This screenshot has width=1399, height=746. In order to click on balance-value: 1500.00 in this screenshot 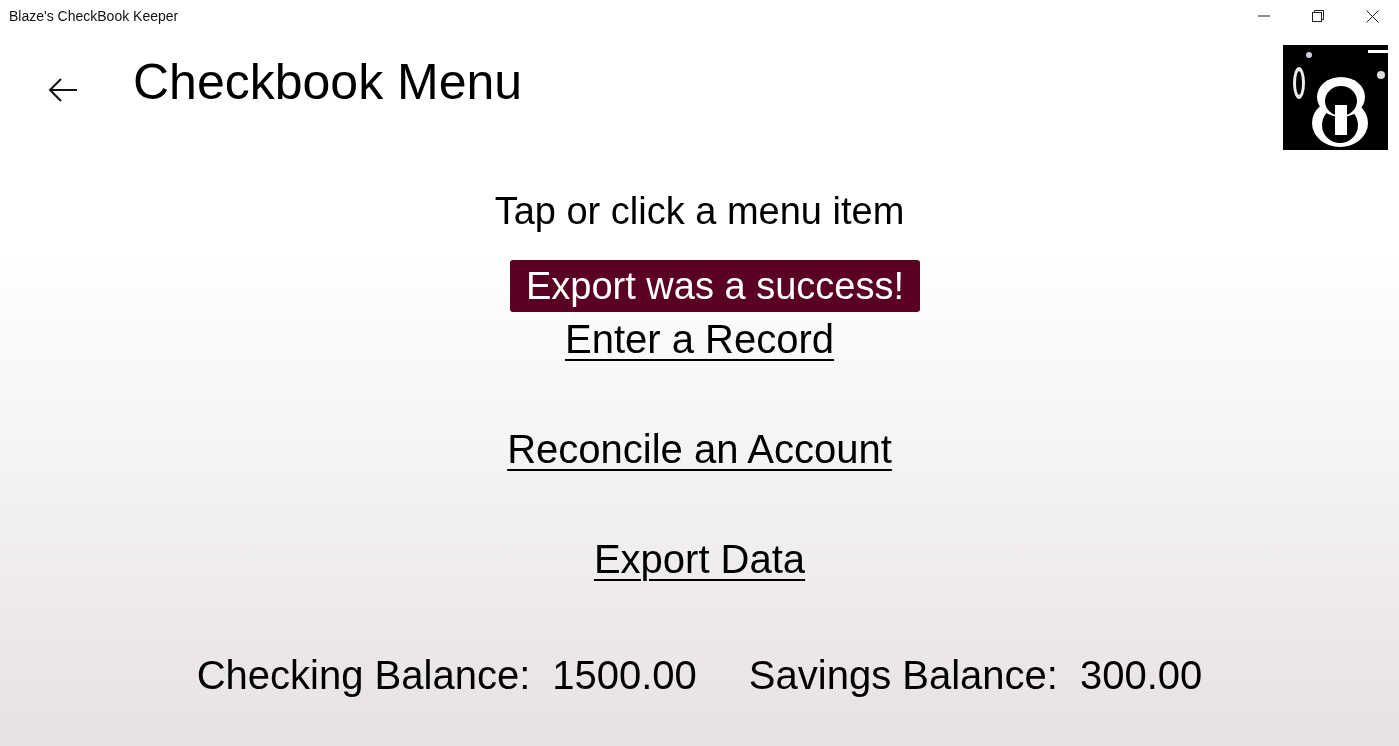, I will do `click(624, 675)`.